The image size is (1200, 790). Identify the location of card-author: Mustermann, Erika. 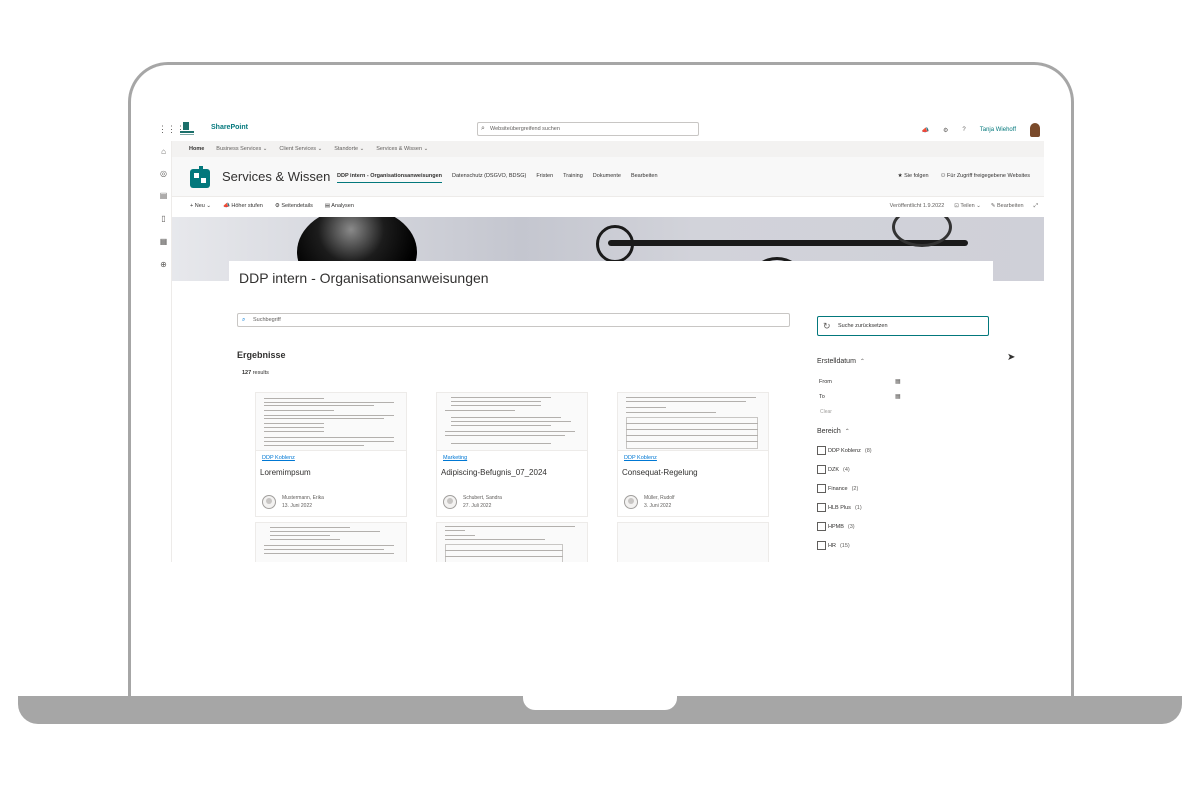
(303, 498).